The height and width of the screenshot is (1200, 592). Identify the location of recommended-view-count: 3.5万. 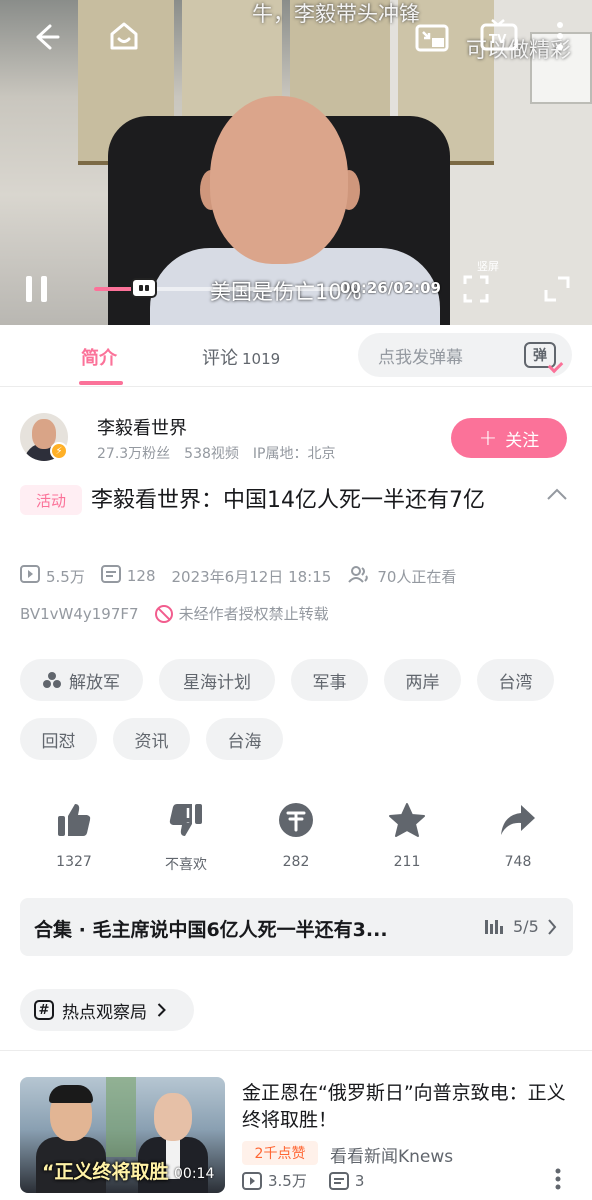
(287, 1181).